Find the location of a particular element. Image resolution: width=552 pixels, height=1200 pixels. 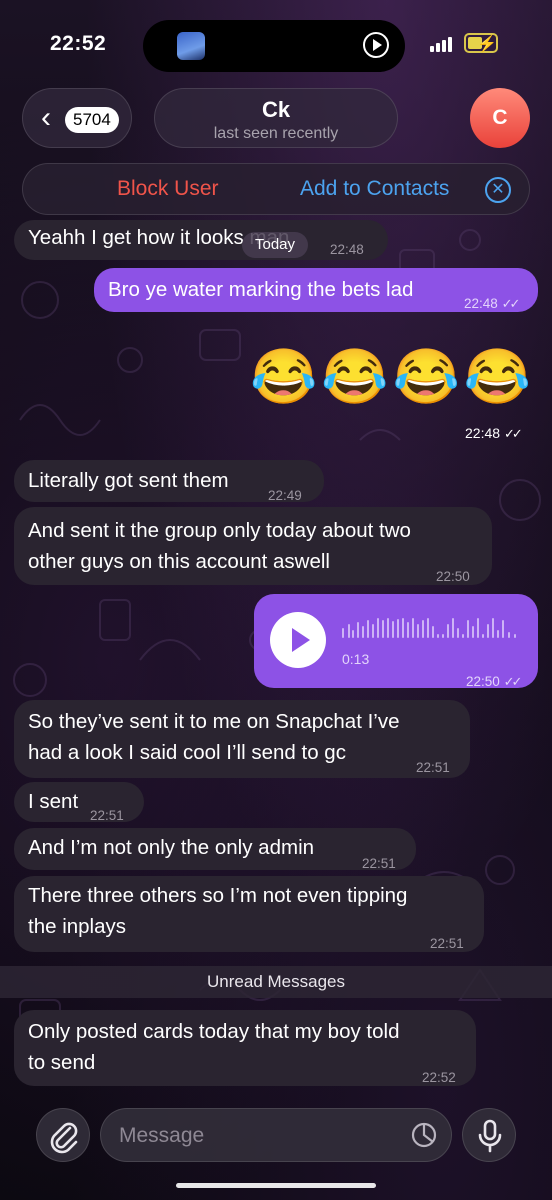

contact-action-bar: Block User Add to Contacts ✕ is located at coordinates (276, 189).